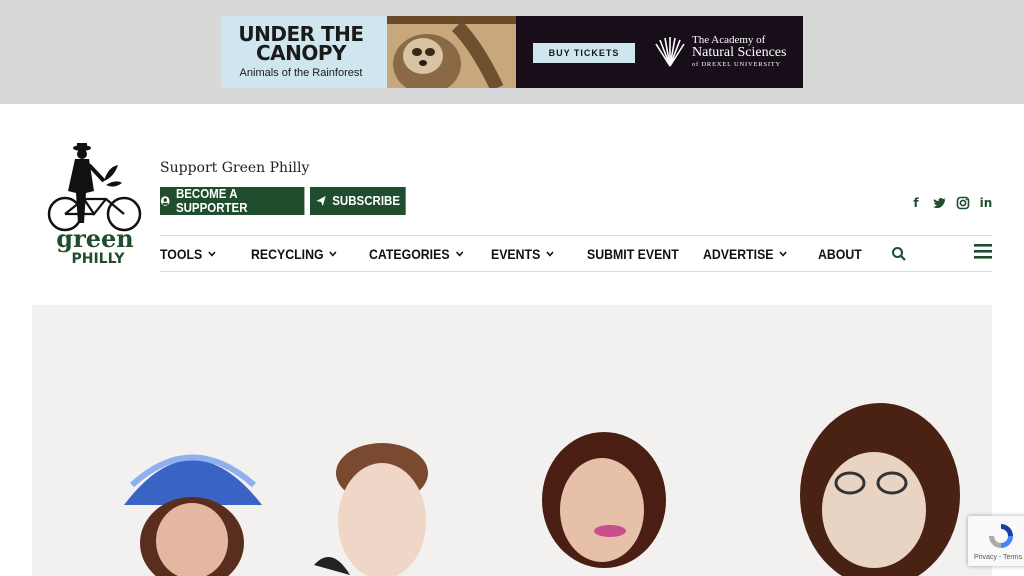 Image resolution: width=1024 pixels, height=576 pixels. I want to click on nav-item-label: TOOLS, so click(181, 254).